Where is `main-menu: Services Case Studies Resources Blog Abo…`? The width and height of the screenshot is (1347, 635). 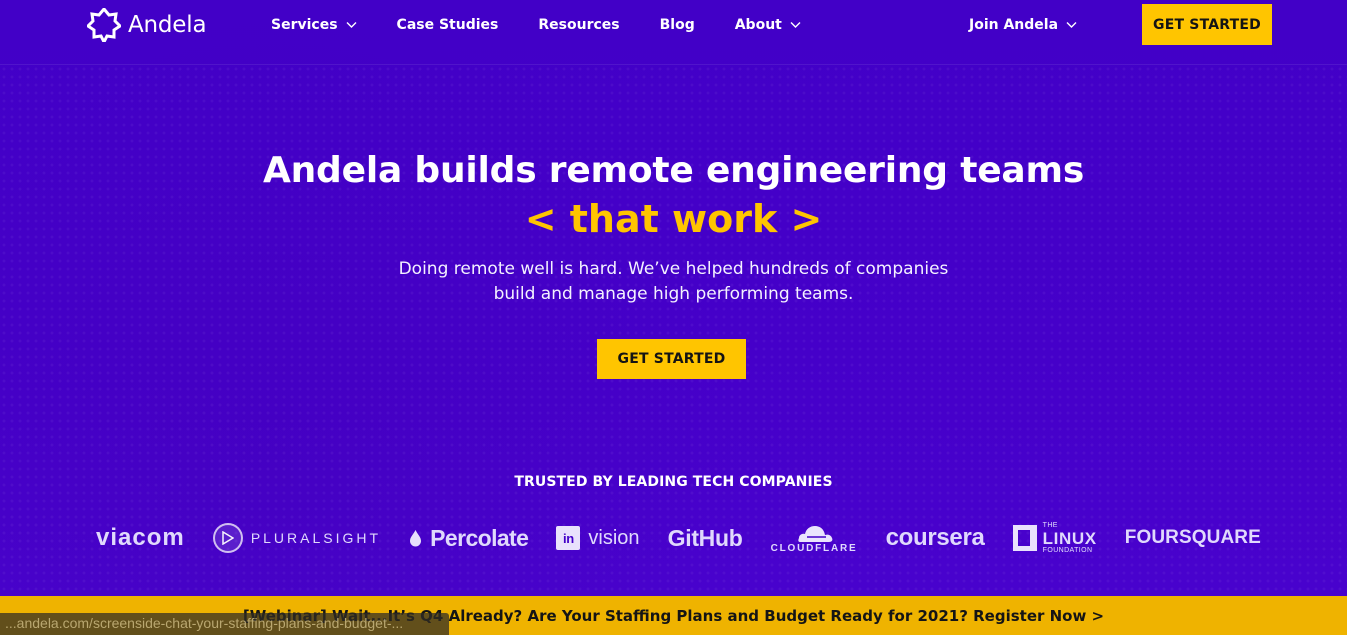 main-menu: Services Case Studies Resources Blog Abo… is located at coordinates (536, 25).